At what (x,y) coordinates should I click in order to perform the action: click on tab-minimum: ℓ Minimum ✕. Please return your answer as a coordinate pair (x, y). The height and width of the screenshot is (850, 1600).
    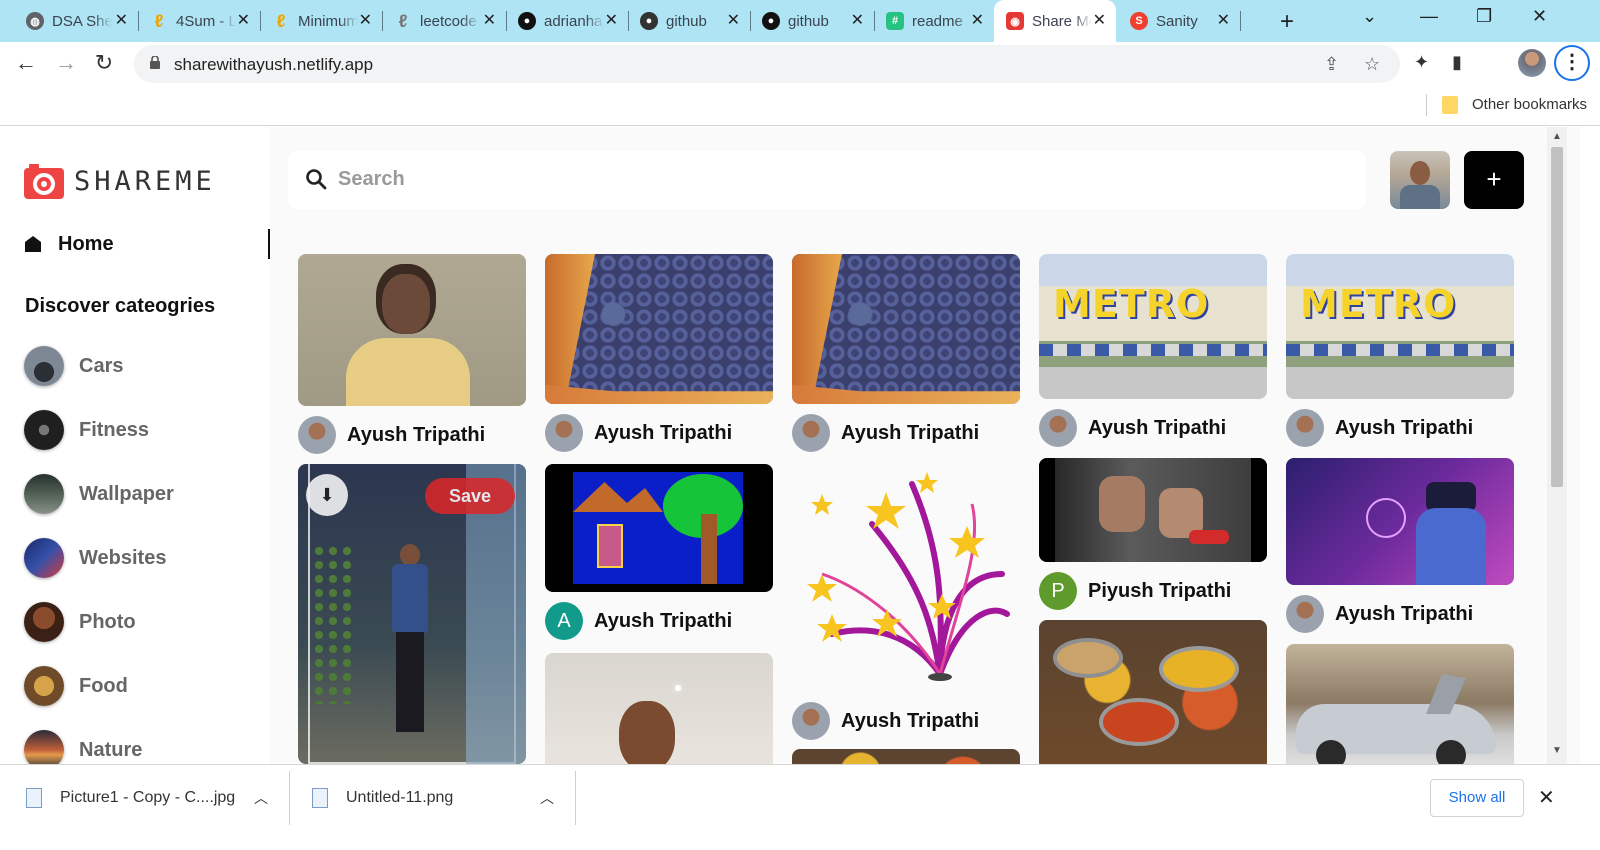
    Looking at the image, I should click on (321, 21).